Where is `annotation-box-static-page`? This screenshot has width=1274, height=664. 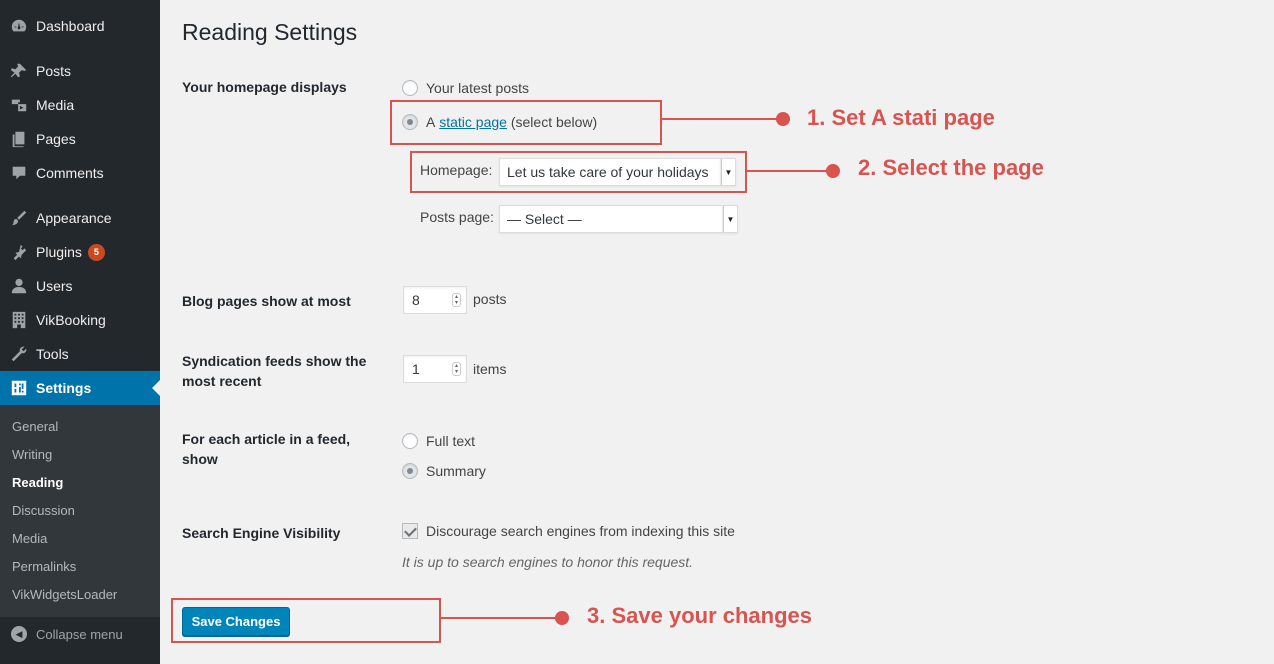
annotation-box-static-page is located at coordinates (526, 122).